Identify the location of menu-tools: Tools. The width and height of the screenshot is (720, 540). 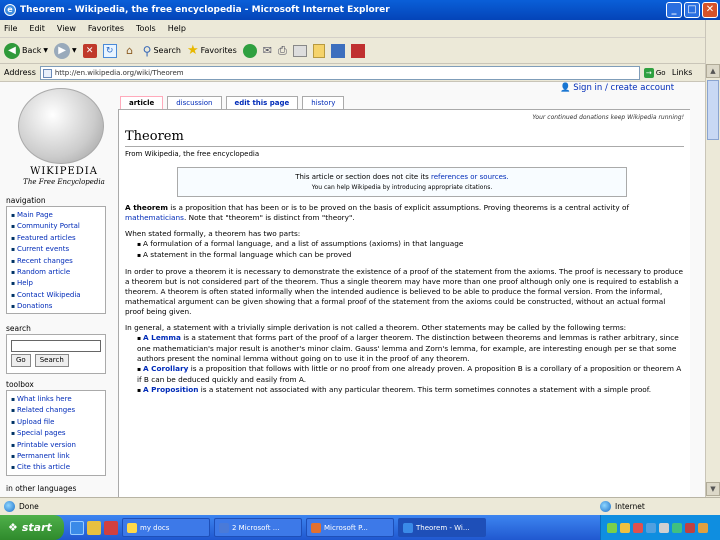
(146, 28).